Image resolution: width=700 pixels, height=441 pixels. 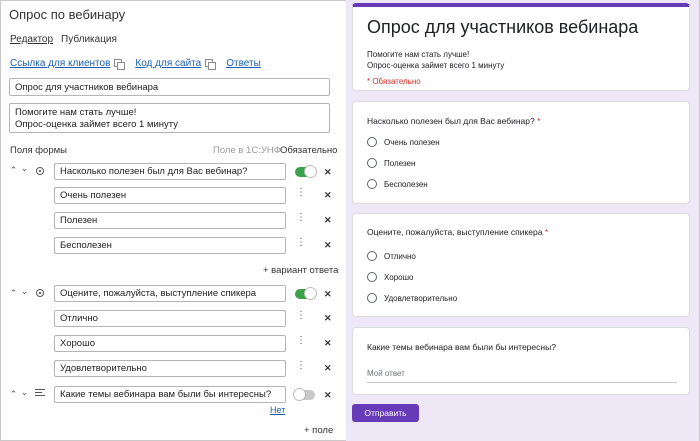 I want to click on question-text: Насколько полезен был для Вас вебинар?, so click(x=154, y=171).